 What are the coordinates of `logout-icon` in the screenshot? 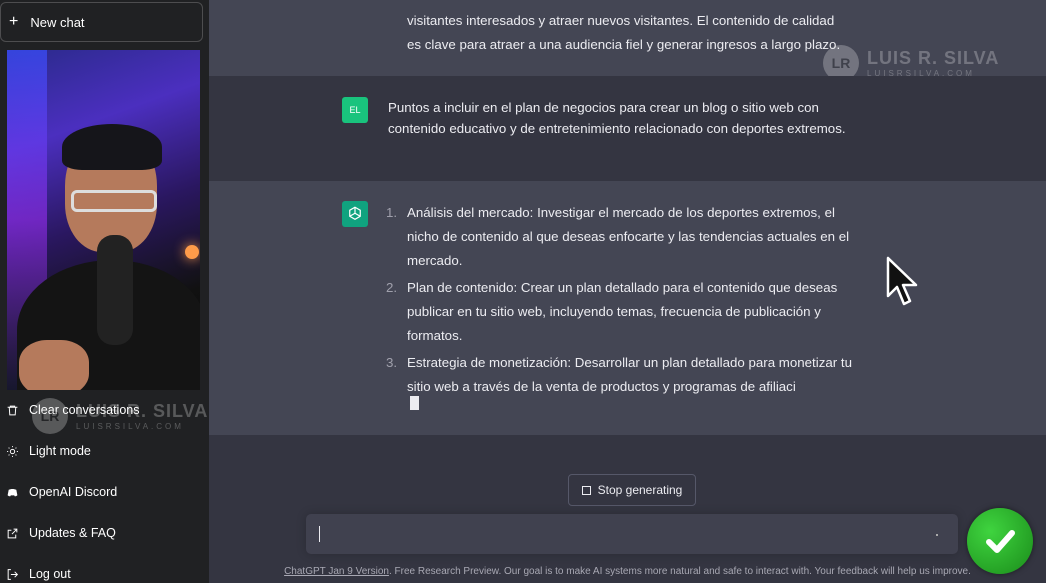 It's located at (12, 574).